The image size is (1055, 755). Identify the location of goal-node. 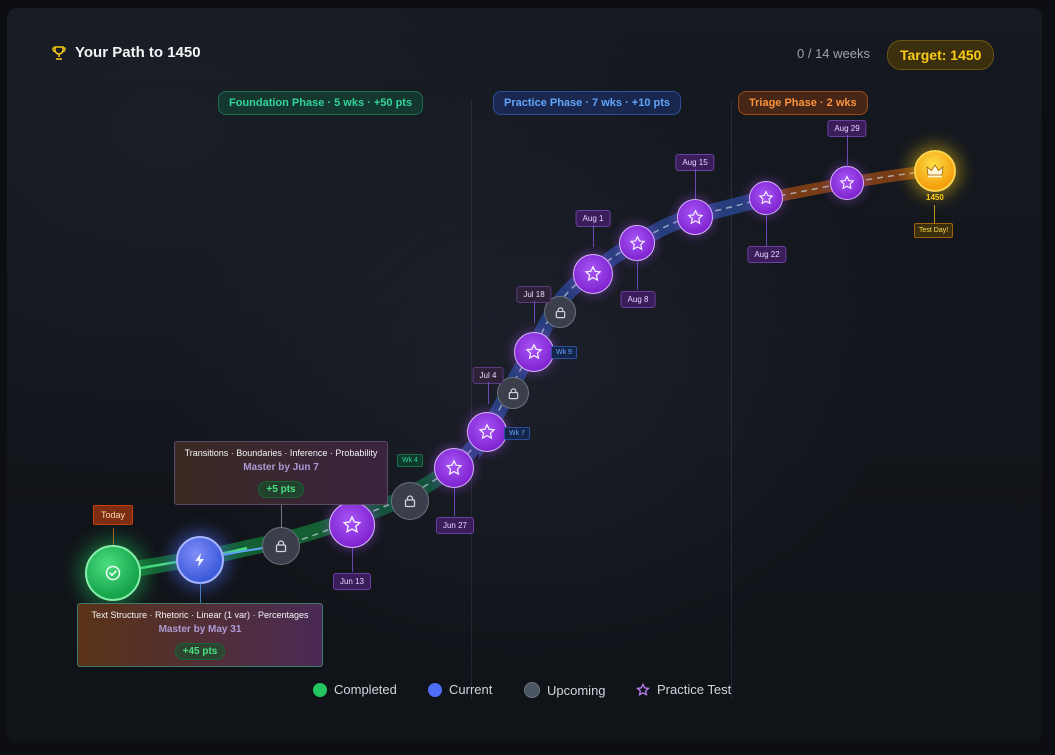
(935, 171).